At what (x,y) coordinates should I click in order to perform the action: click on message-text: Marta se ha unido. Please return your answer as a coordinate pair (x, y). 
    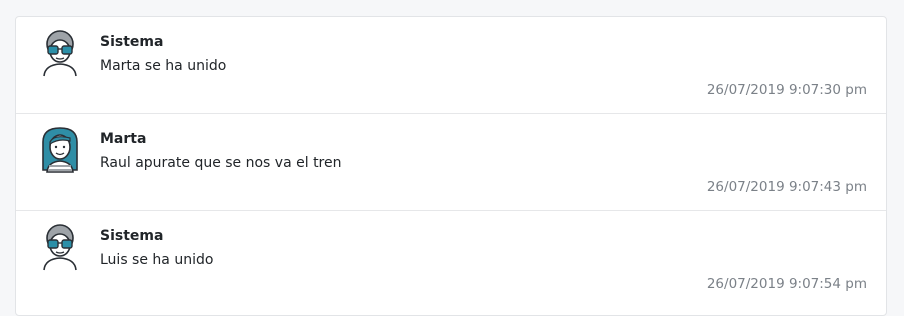
    Looking at the image, I should click on (163, 66).